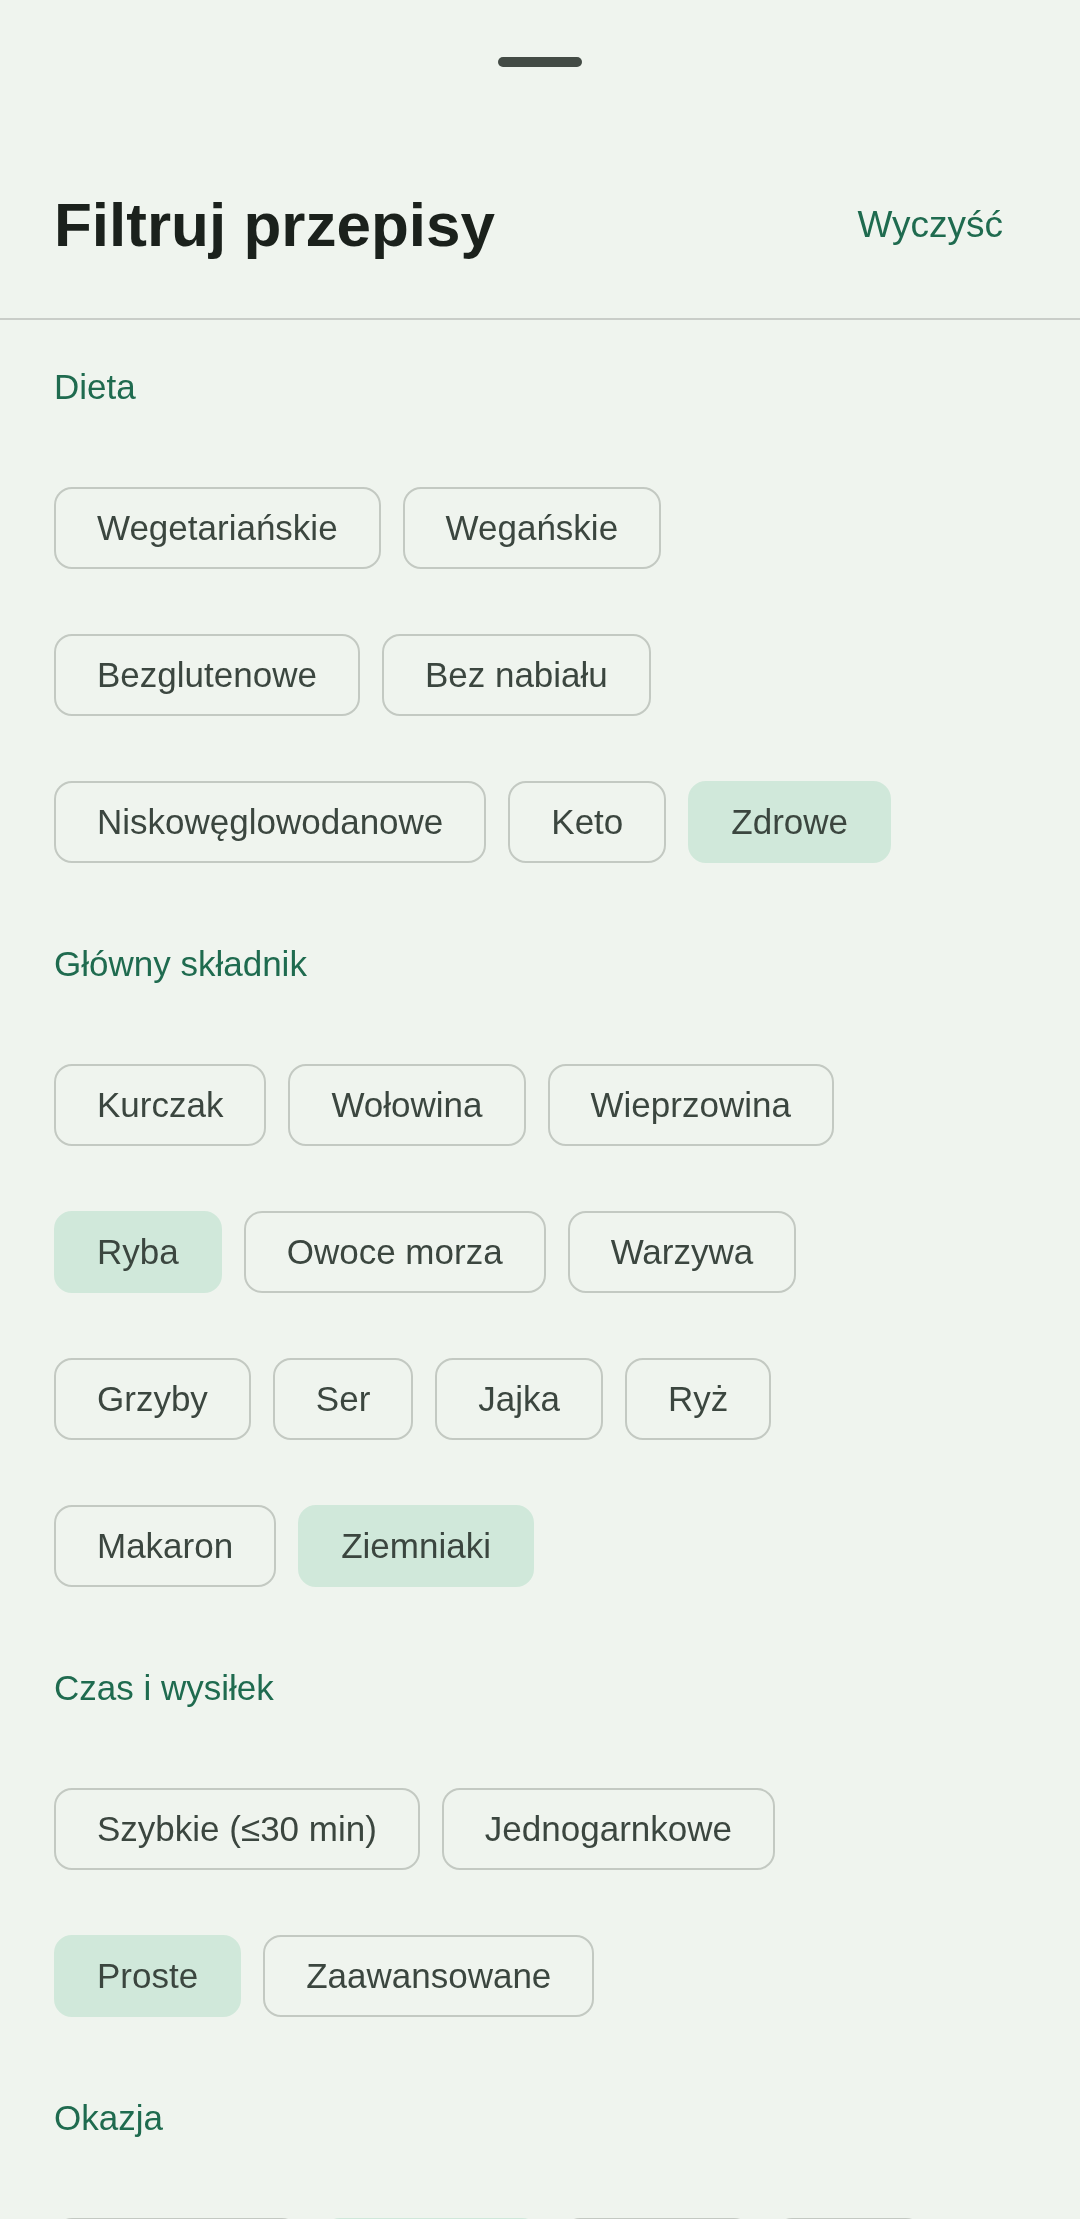 The width and height of the screenshot is (1080, 2219). Describe the element at coordinates (682, 1252) in the screenshot. I see `filter-chip: Warzywa` at that location.